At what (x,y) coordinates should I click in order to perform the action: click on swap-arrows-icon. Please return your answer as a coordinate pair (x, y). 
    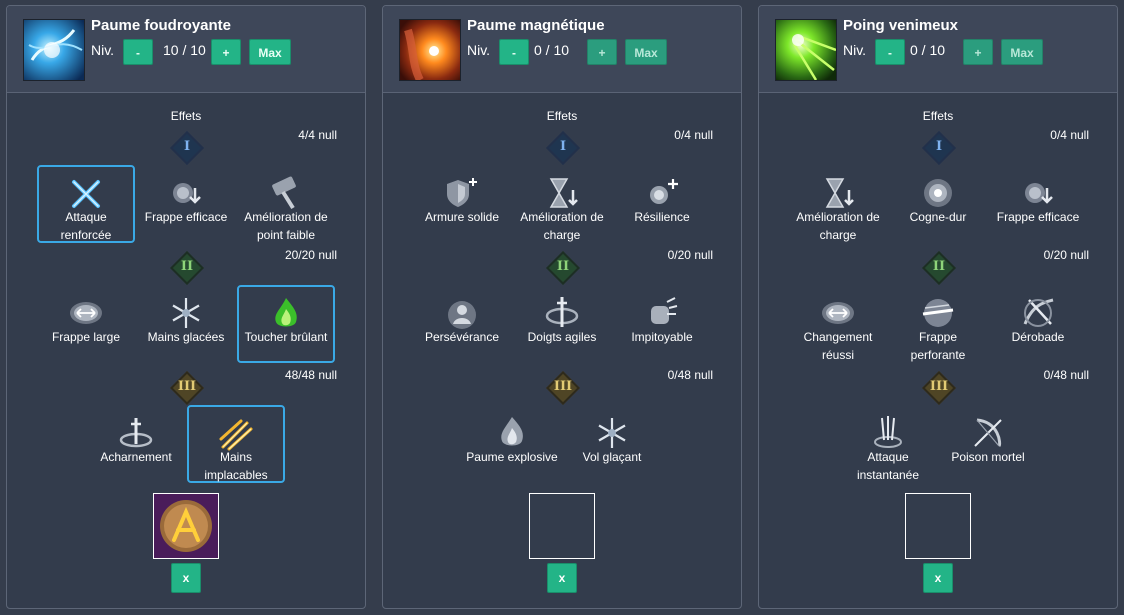
    Looking at the image, I should click on (838, 313).